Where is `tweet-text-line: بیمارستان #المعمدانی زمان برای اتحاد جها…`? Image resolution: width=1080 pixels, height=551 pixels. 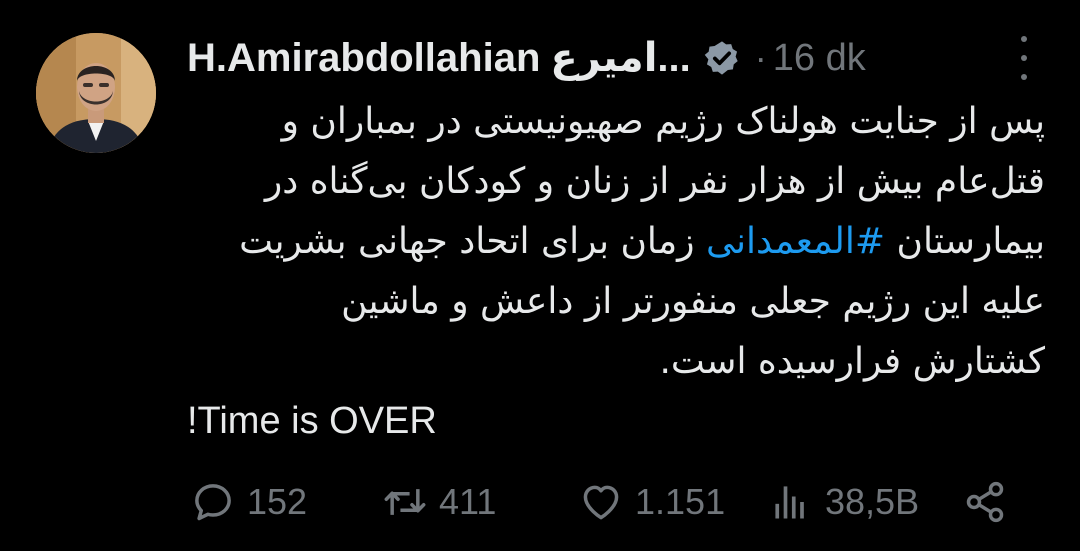 tweet-text-line: بیمارستان #المعمدانی زمان برای اتحاد جها… is located at coordinates (616, 242).